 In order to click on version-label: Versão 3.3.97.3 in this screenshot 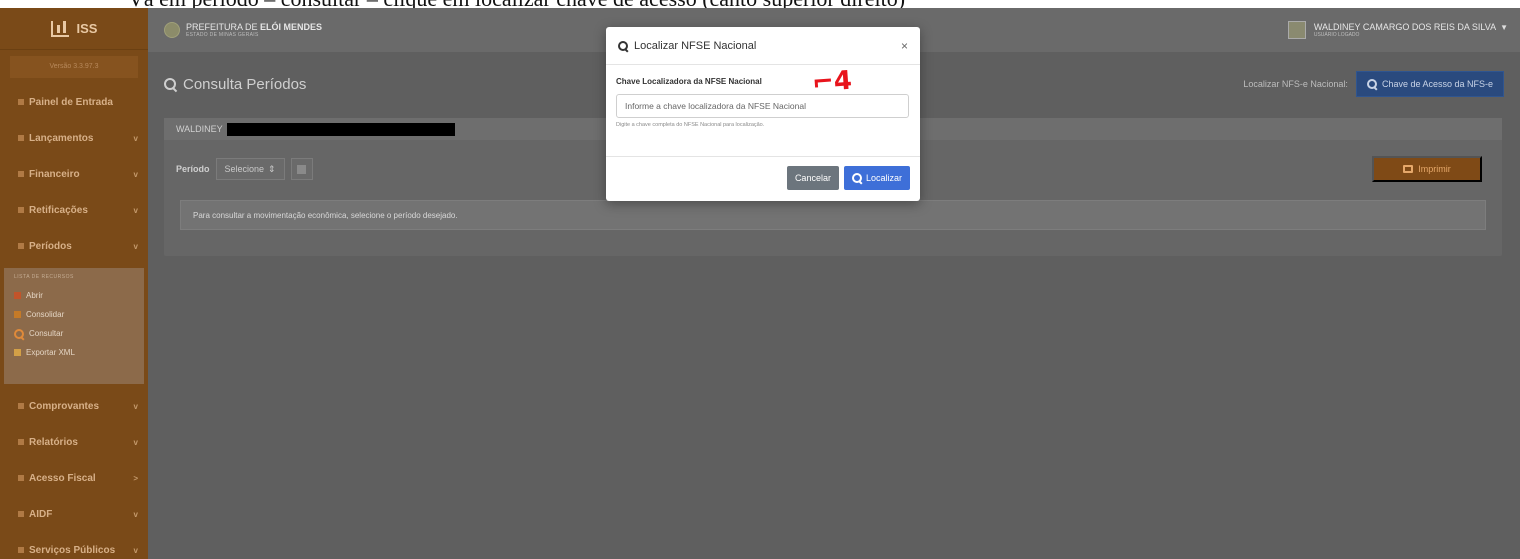, I will do `click(74, 67)`.